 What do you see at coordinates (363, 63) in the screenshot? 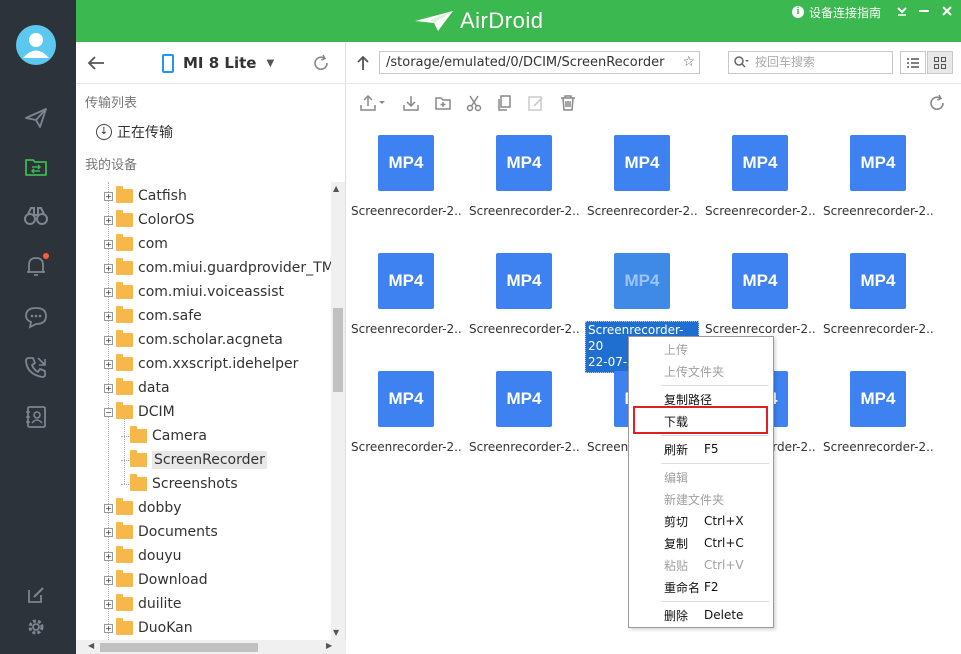
I see `up-folder-button` at bounding box center [363, 63].